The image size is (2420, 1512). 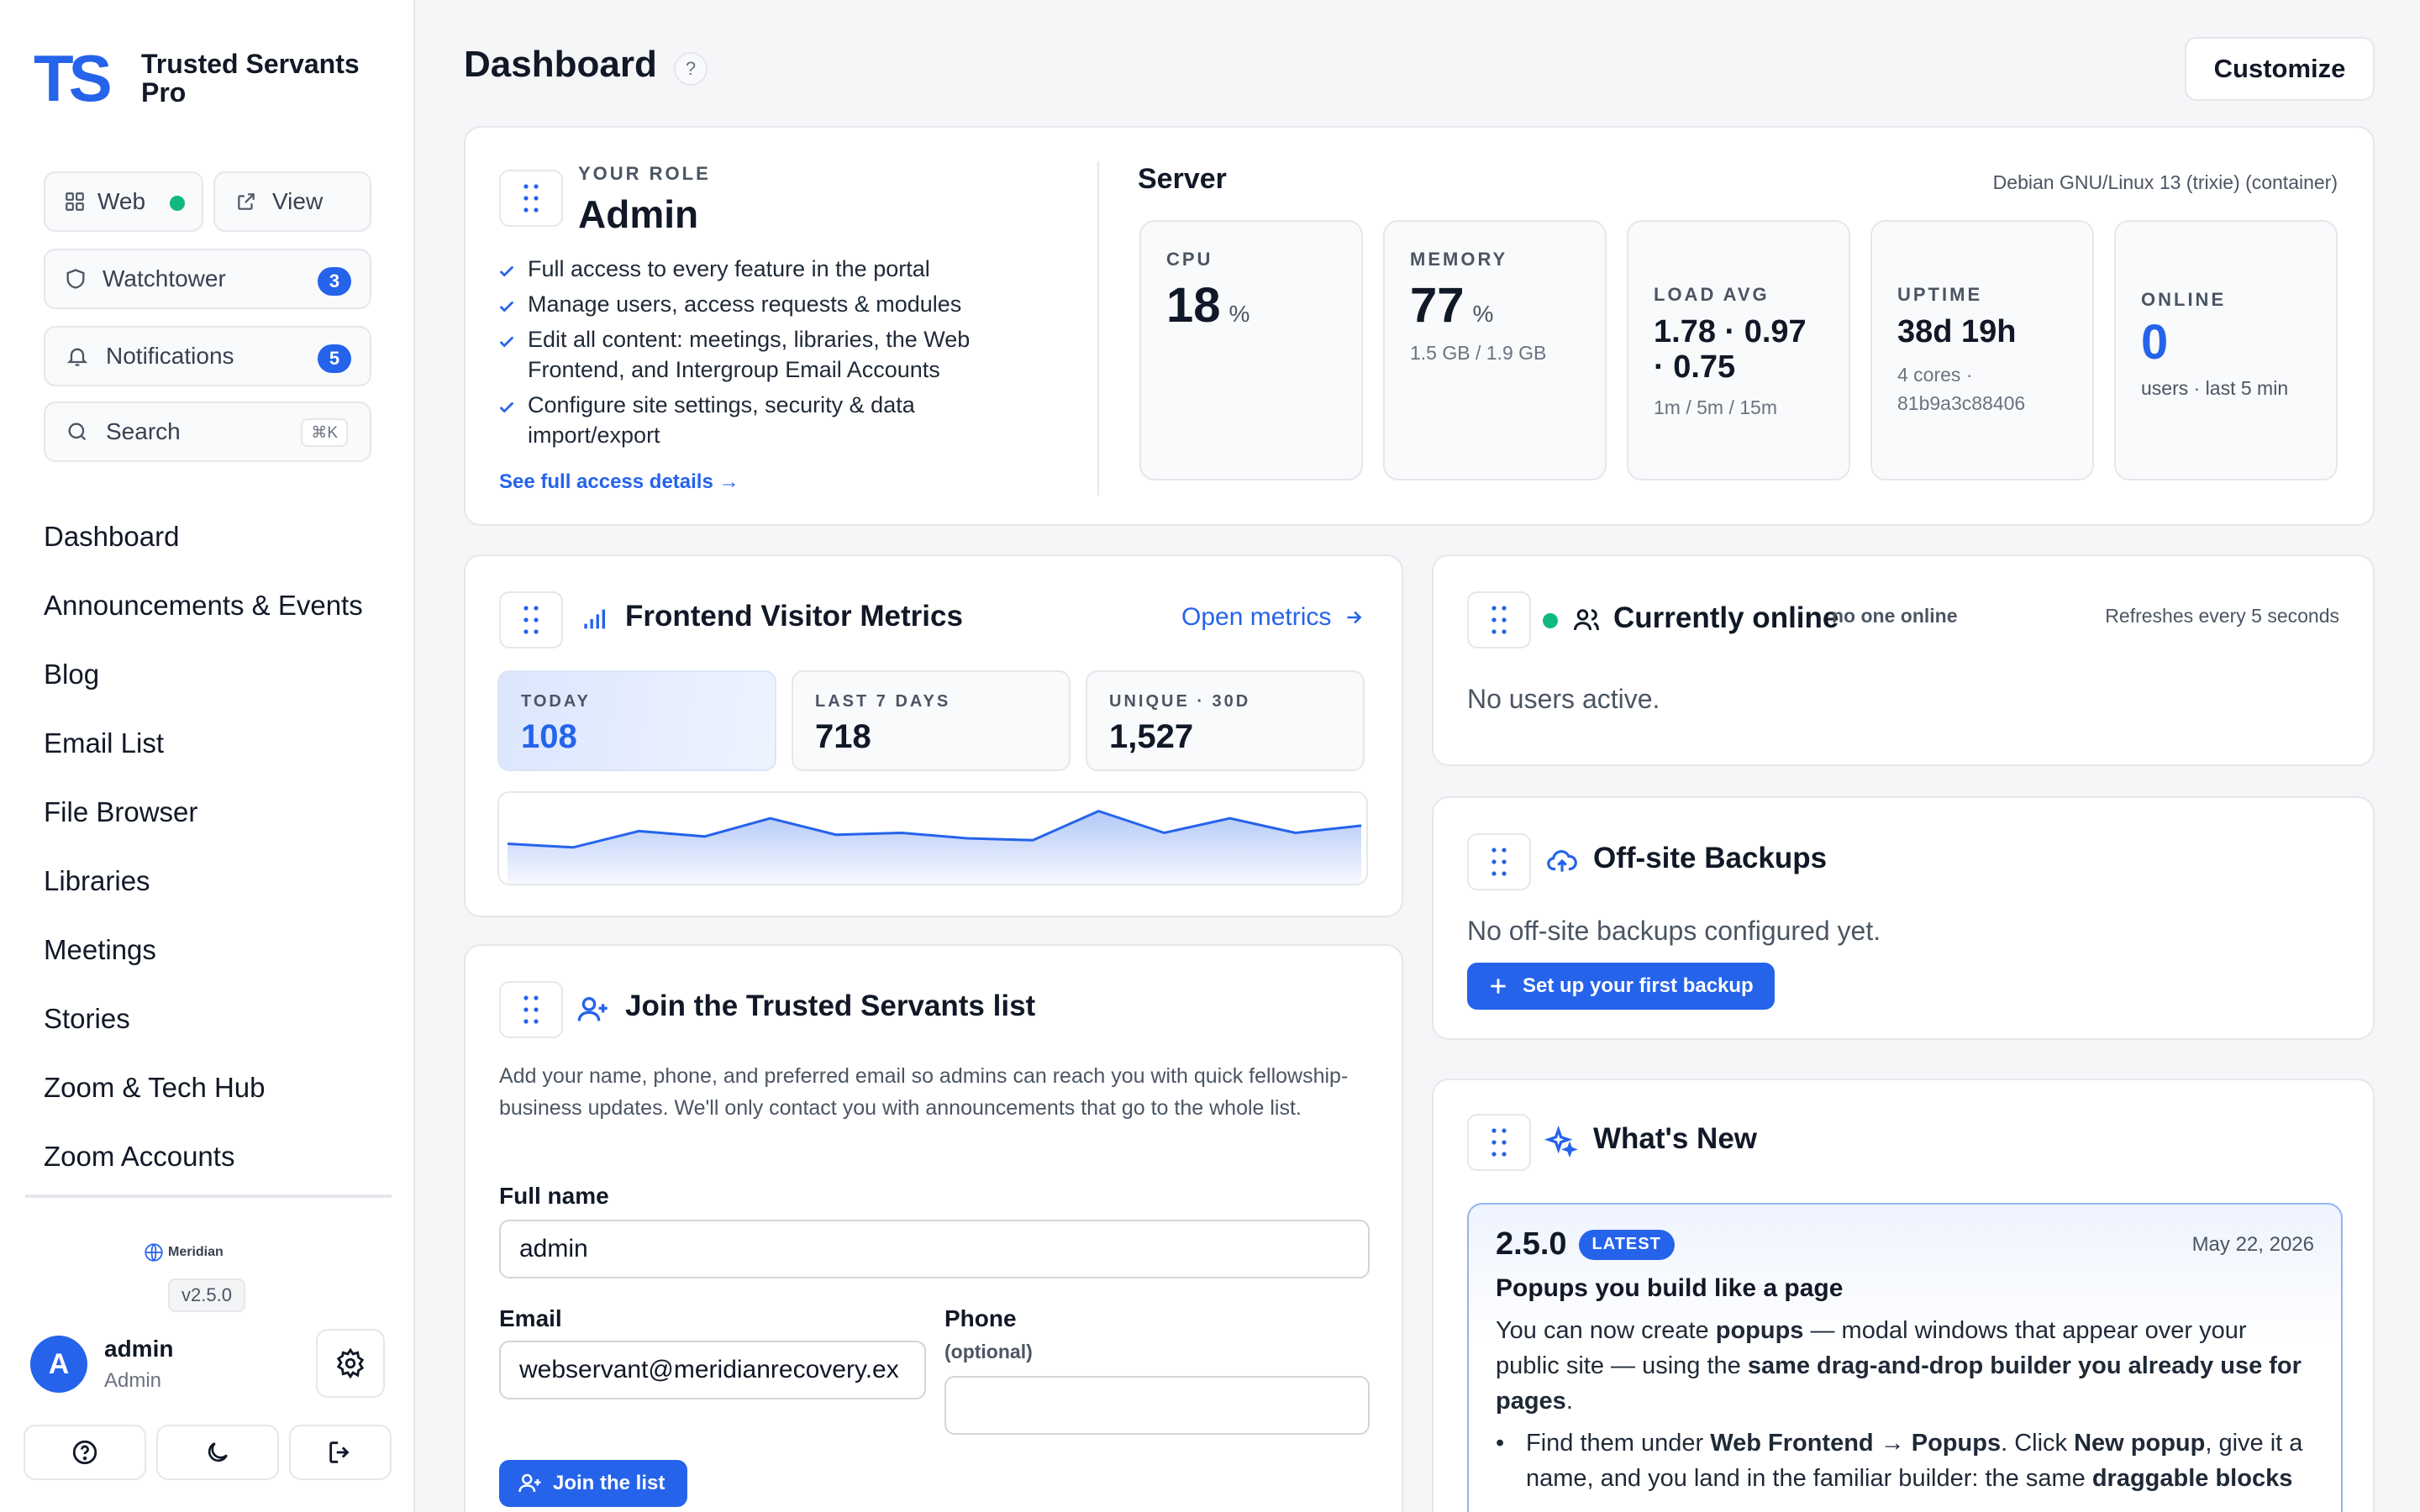 What do you see at coordinates (203, 743) in the screenshot?
I see `nav-item-email-list: Email List` at bounding box center [203, 743].